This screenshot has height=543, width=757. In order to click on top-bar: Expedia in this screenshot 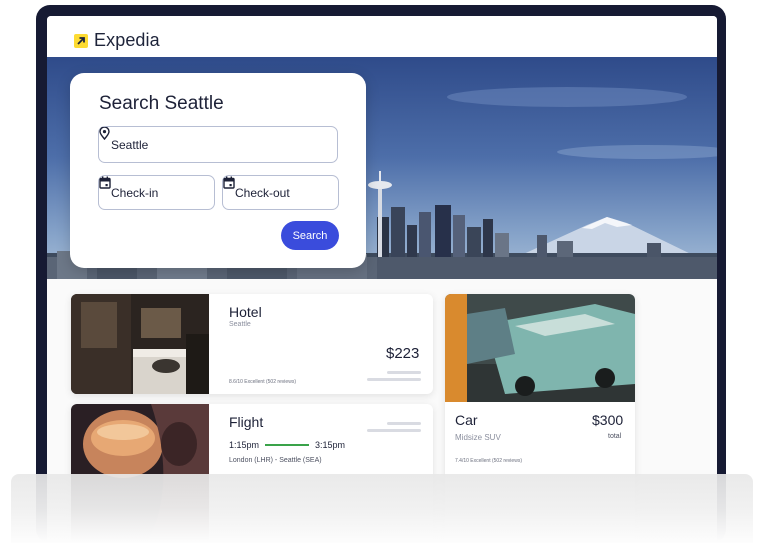, I will do `click(382, 36)`.